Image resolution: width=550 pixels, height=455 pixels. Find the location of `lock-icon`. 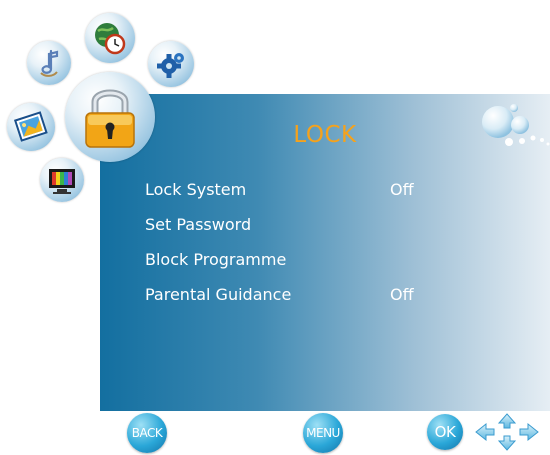

lock-icon is located at coordinates (110, 118).